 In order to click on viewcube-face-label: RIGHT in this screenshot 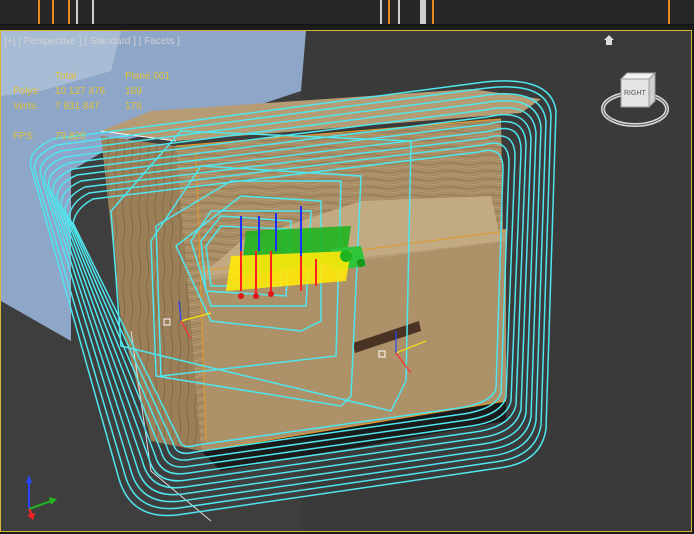, I will do `click(635, 93)`.